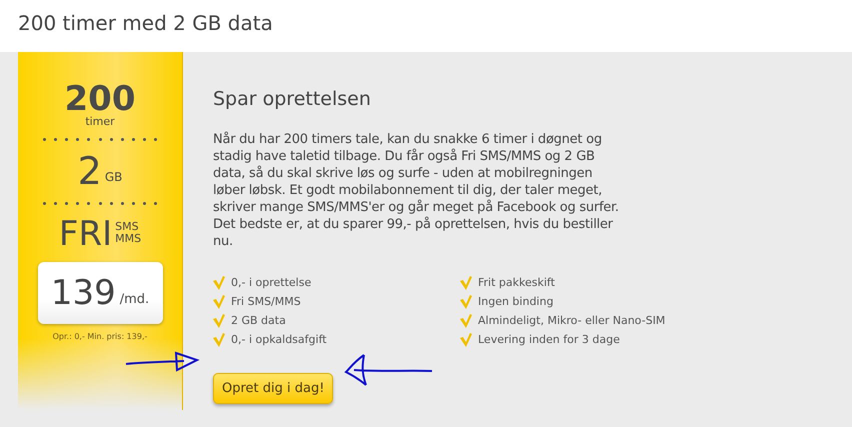  What do you see at coordinates (127, 227) in the screenshot?
I see `free-unit: SMS` at bounding box center [127, 227].